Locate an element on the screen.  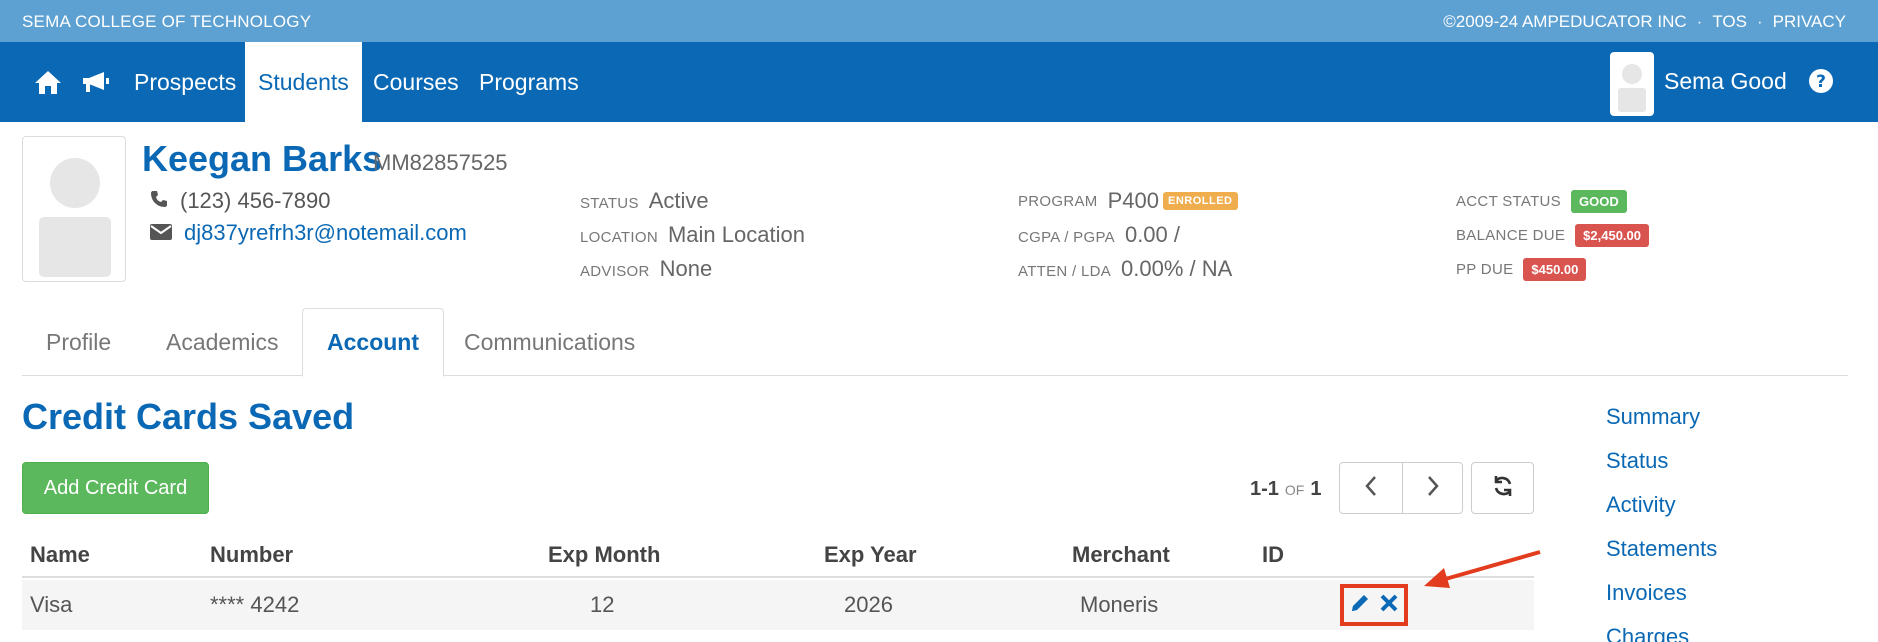
attendance-field: ATTEN / LDA 0.00% / NA is located at coordinates (1125, 269).